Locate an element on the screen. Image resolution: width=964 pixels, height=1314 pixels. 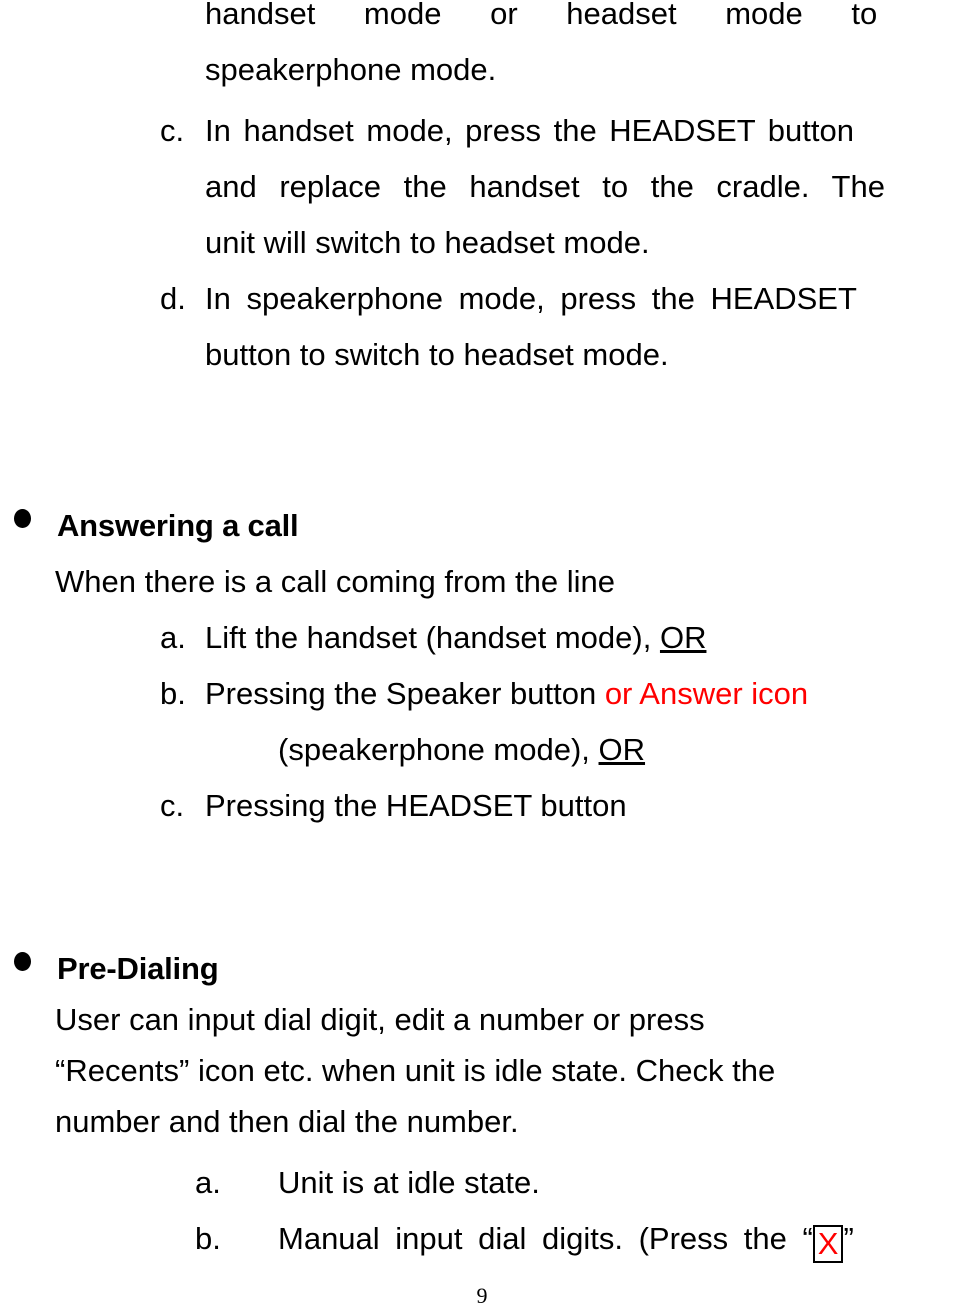
list-item-predial-b: Manual input dial digits. (Press the “X” is located at coordinates (566, 1239).